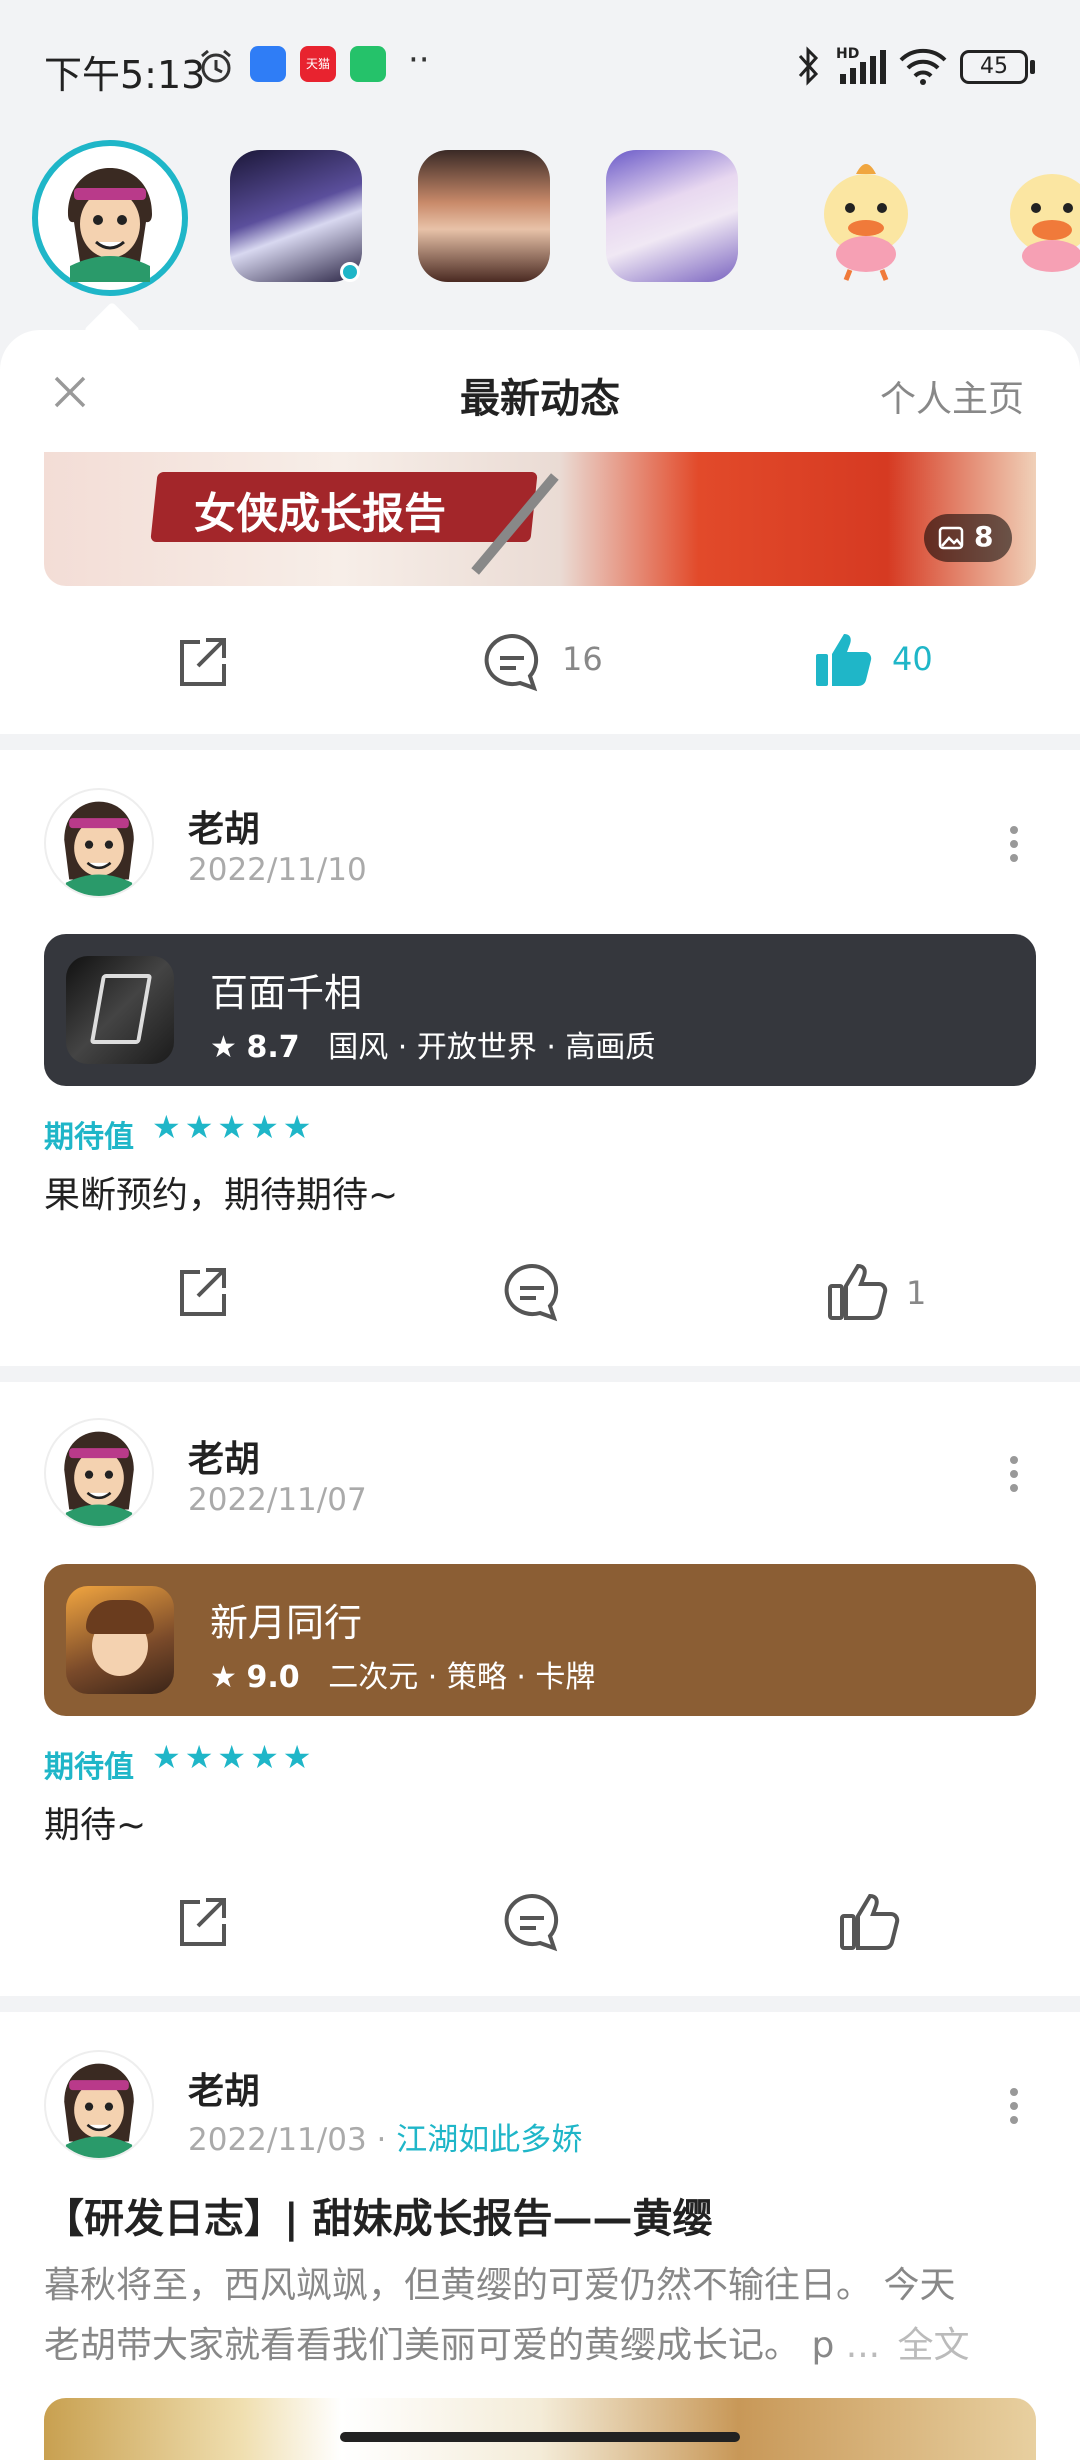  I want to click on banner-title: 女侠成长报告, so click(320, 513).